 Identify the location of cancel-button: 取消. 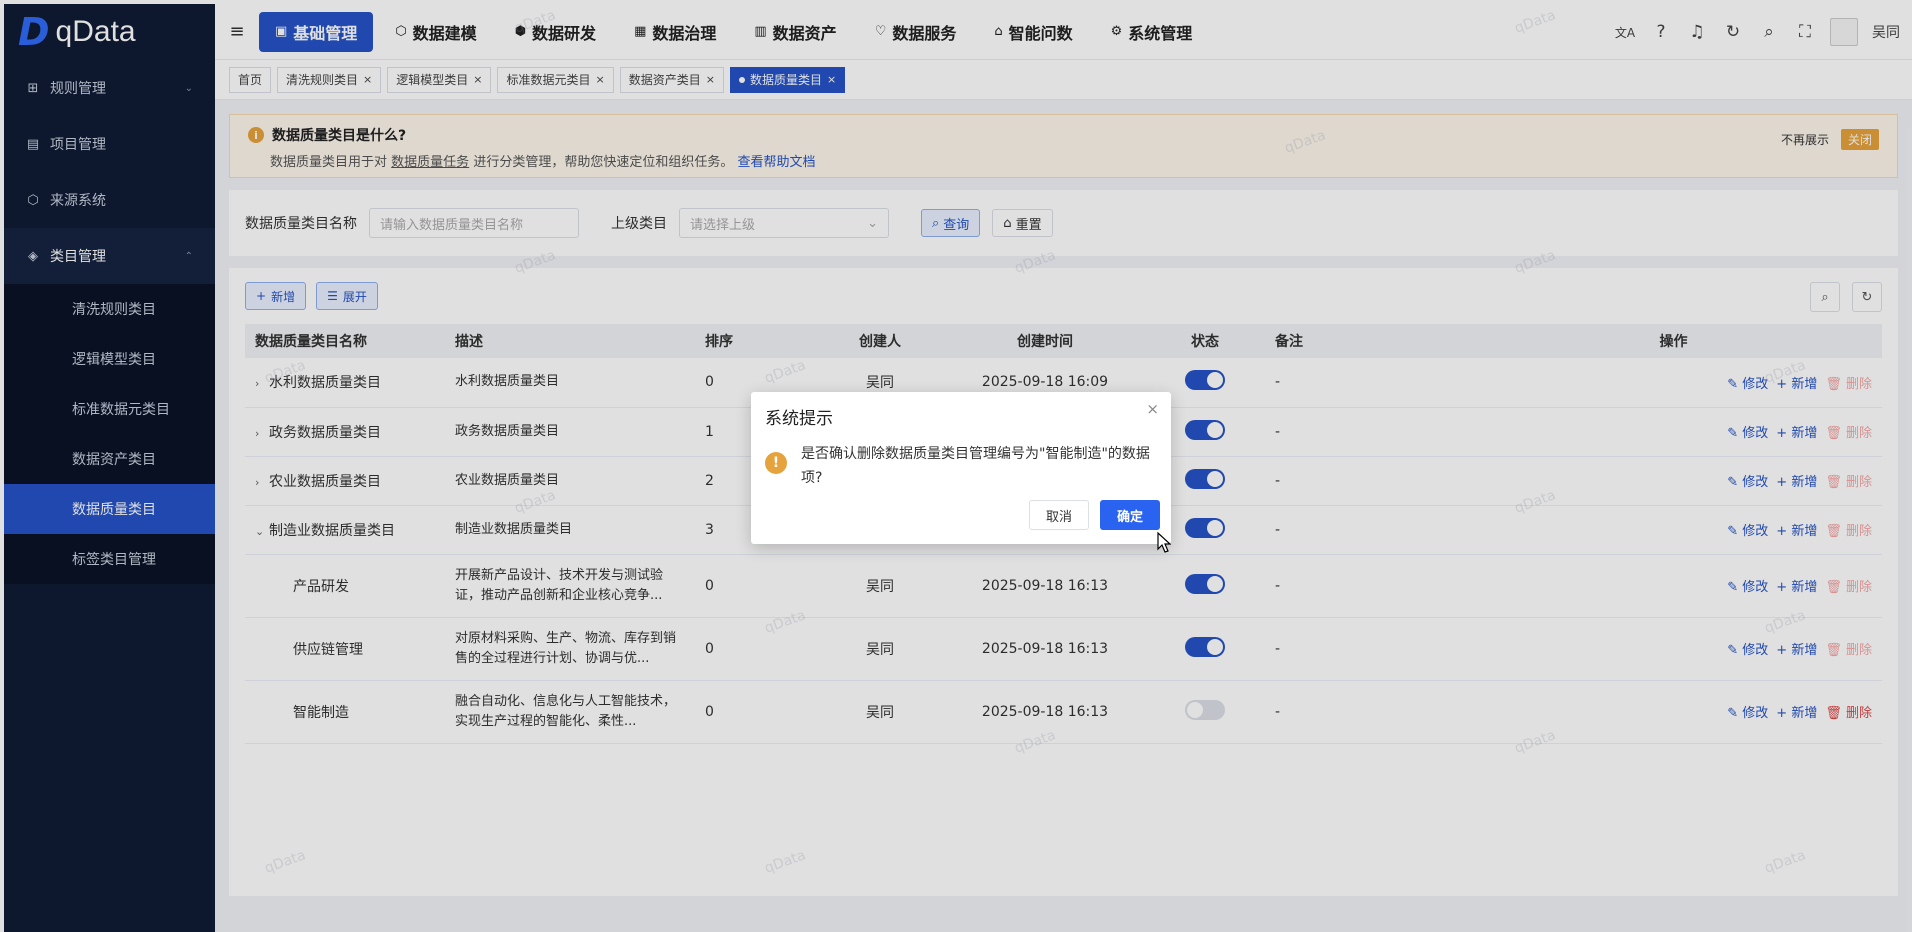
(1059, 515).